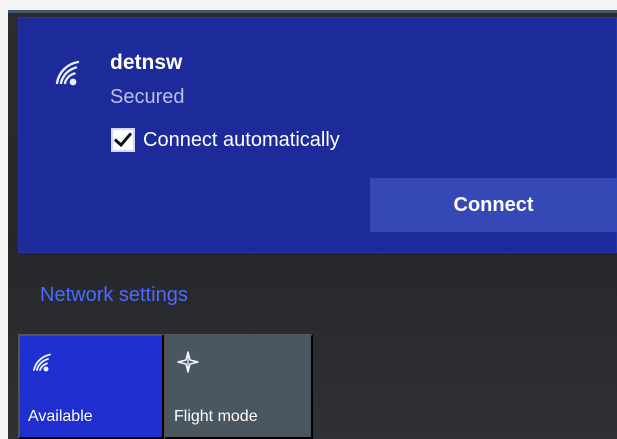 Image resolution: width=617 pixels, height=439 pixels. Describe the element at coordinates (114, 295) in the screenshot. I see `network-settings-link: Network settings` at that location.